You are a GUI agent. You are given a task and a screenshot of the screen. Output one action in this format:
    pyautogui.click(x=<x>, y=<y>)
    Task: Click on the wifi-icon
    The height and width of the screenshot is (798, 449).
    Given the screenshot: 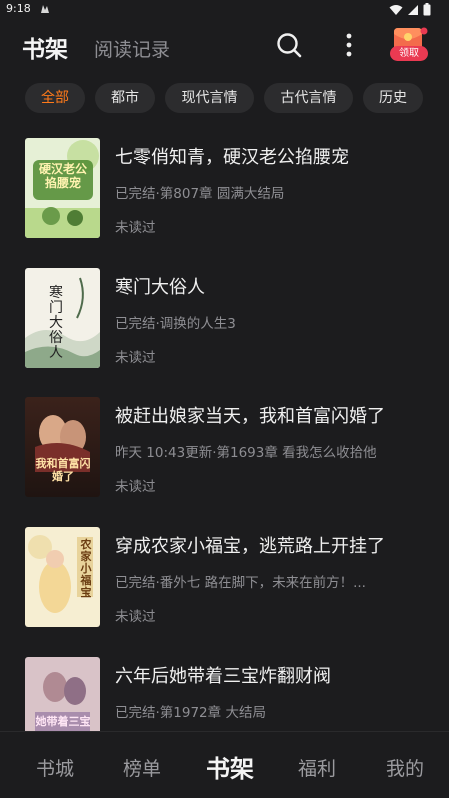 What is the action you would take?
    pyautogui.click(x=396, y=9)
    